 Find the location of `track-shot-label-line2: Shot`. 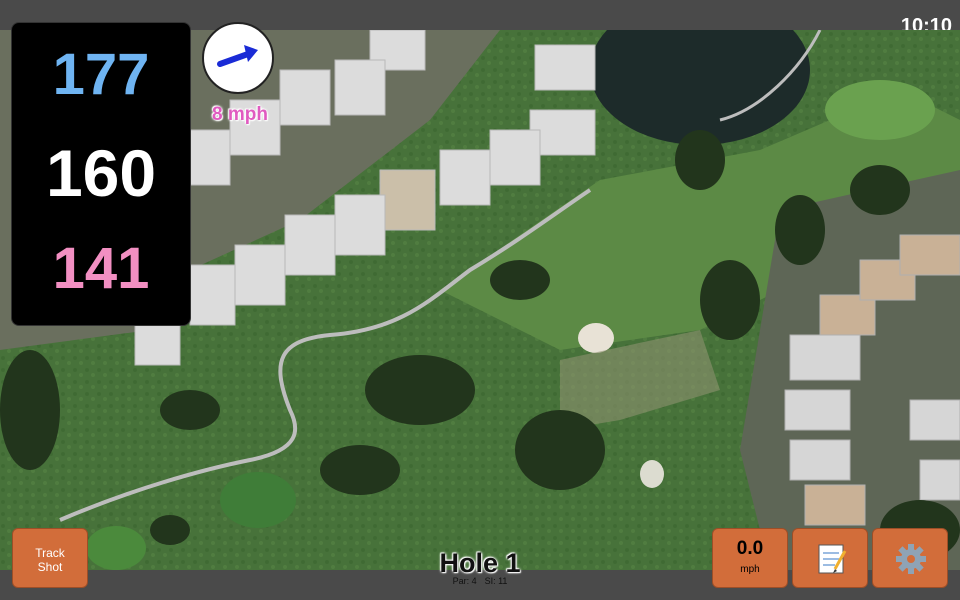

track-shot-label-line2: Shot is located at coordinates (50, 567).